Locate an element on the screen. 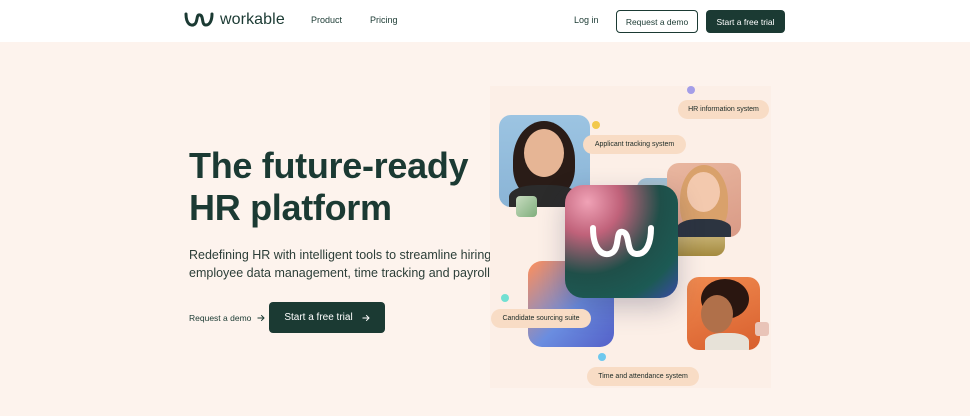  hero-title: The future-ready HR platform is located at coordinates (329, 187).